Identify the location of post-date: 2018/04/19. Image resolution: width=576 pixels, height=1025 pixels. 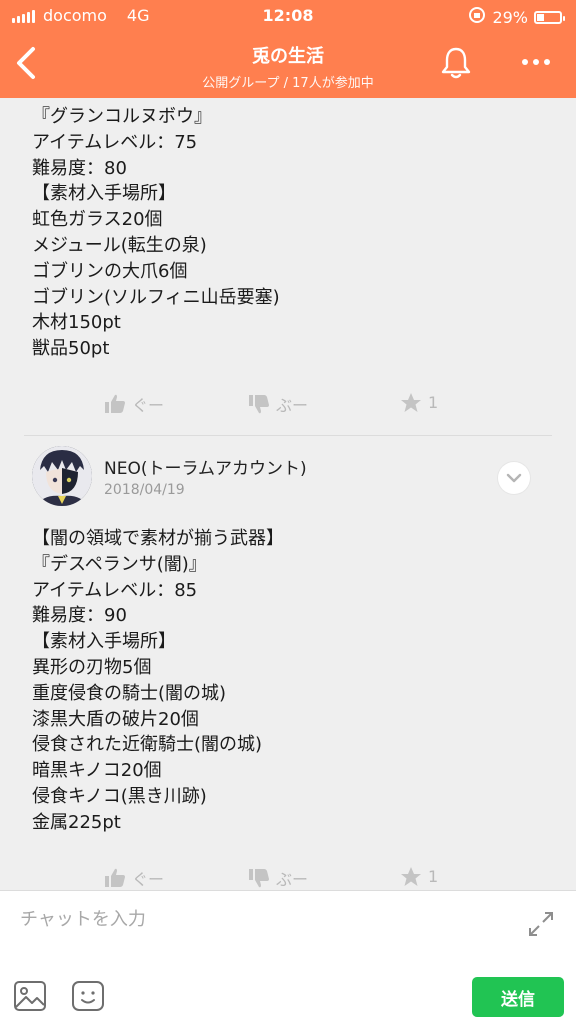
(144, 490).